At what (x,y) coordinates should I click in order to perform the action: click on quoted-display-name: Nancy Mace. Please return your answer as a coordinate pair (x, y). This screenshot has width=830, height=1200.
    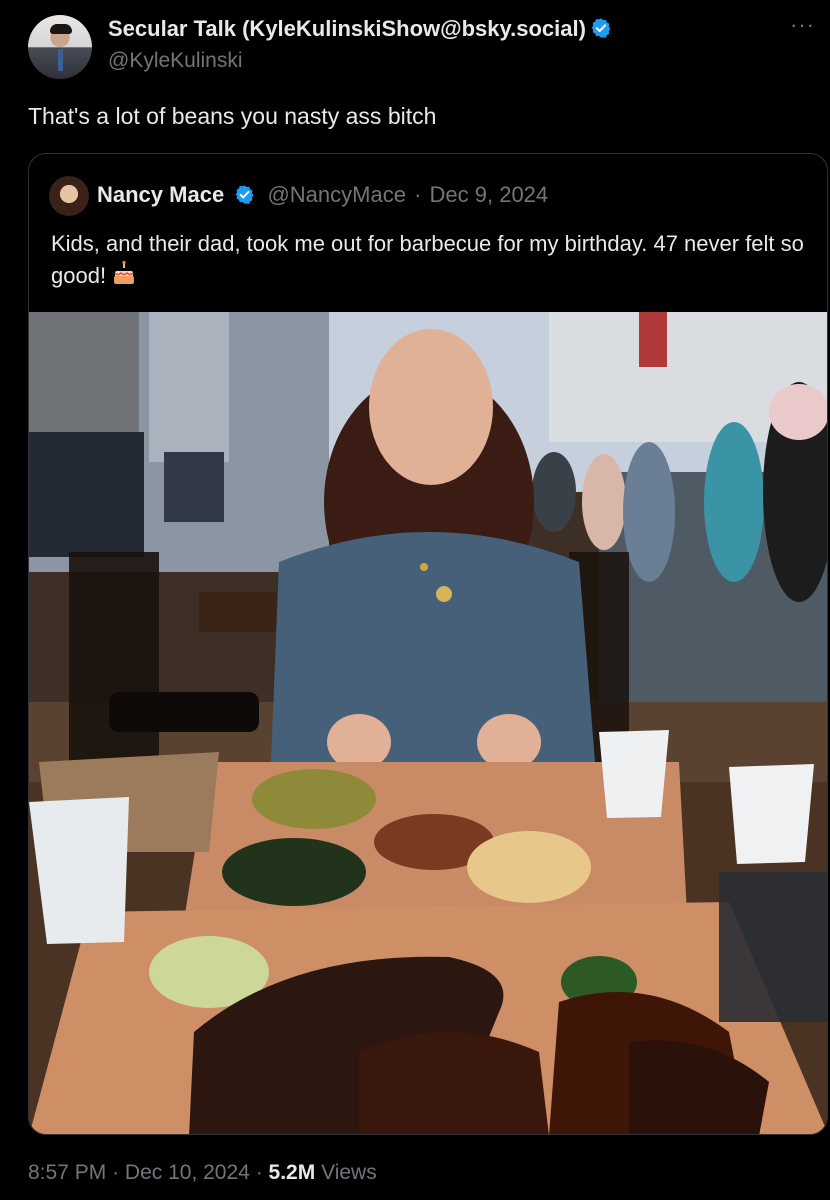
    Looking at the image, I should click on (160, 194).